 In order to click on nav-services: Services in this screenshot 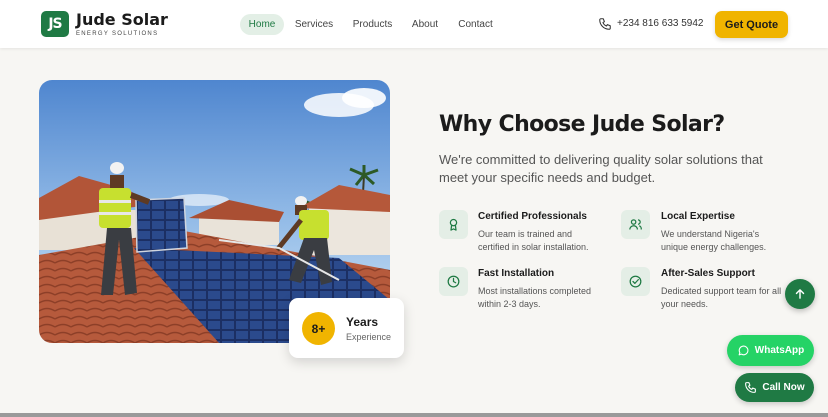, I will do `click(314, 24)`.